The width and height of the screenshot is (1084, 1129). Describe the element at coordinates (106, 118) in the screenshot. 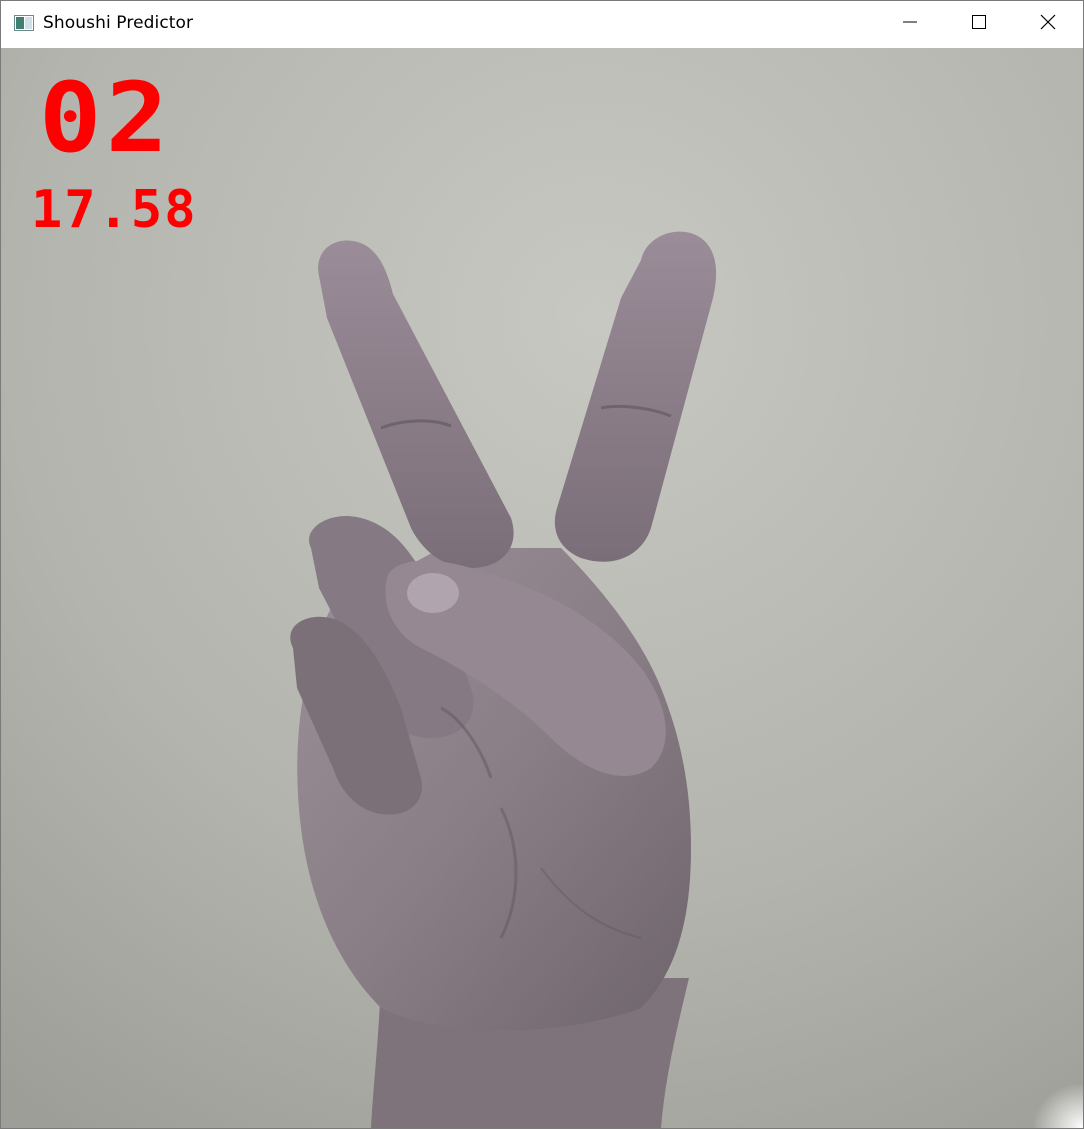

I see `prediction-label: 02` at that location.